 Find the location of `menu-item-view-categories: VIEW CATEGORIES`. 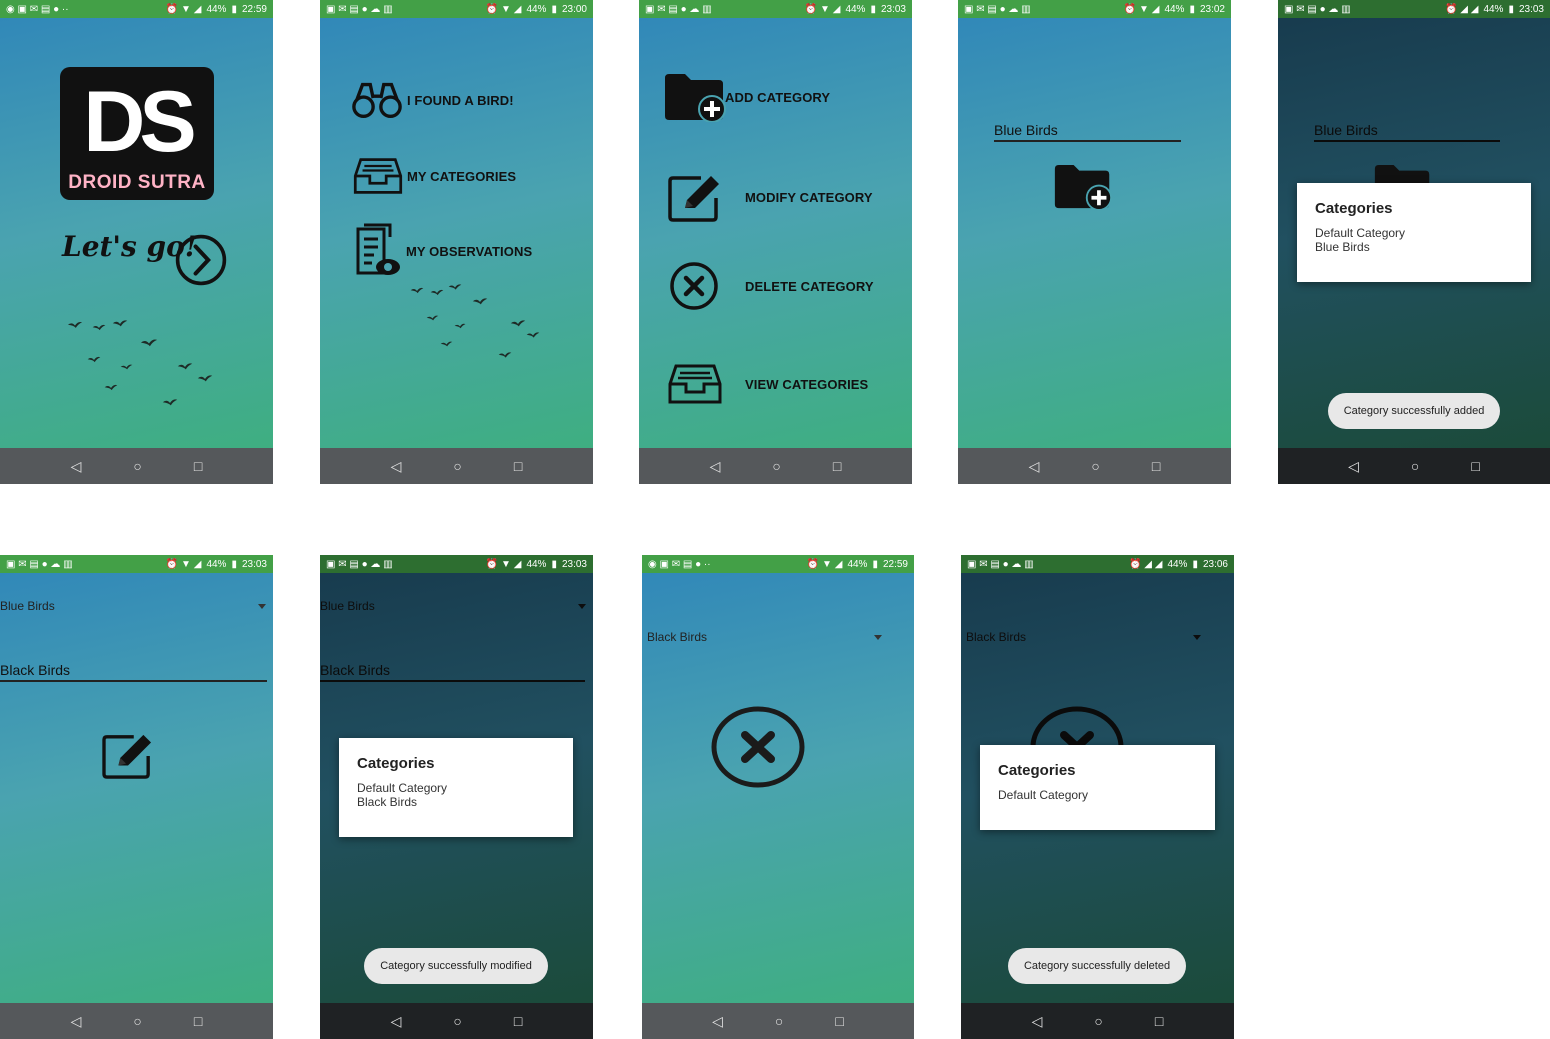

menu-item-view-categories: VIEW CATEGORIES is located at coordinates (768, 384).